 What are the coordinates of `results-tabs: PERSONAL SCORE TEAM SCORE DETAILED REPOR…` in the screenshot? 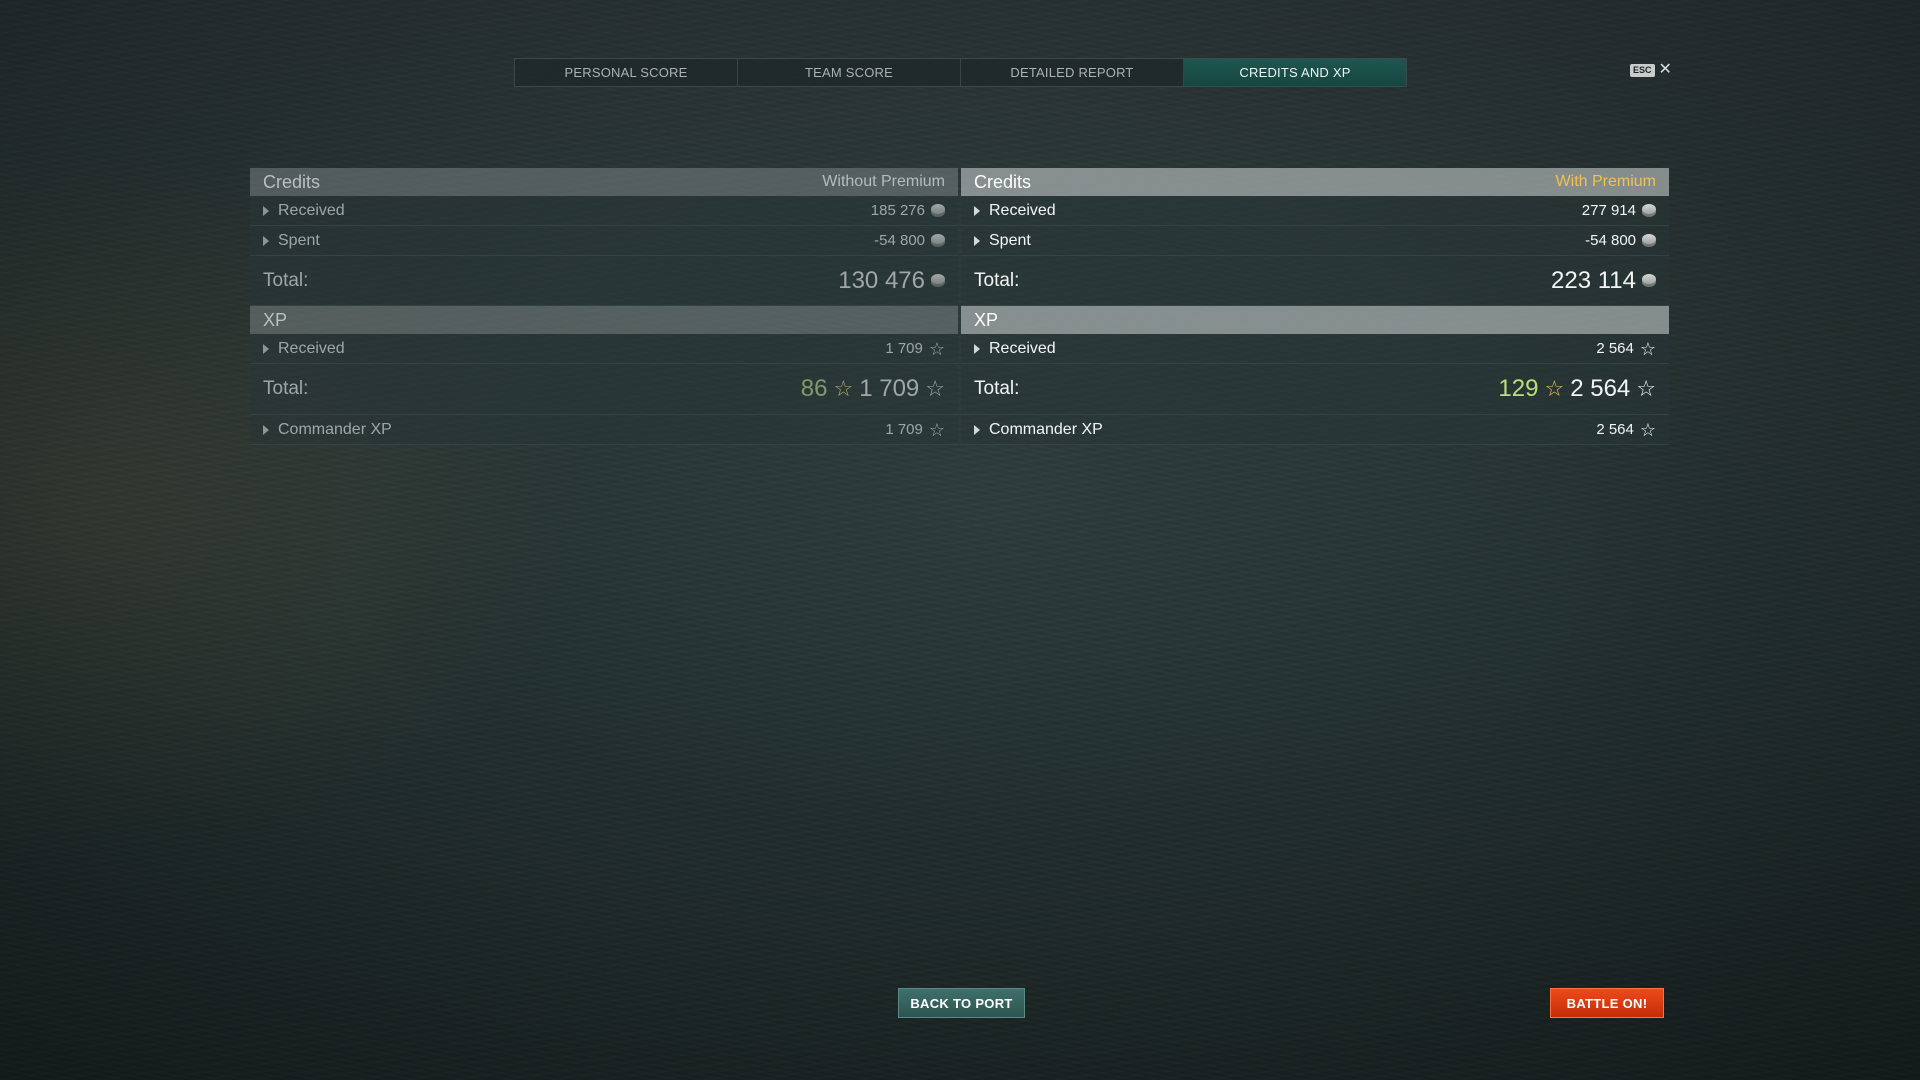 It's located at (960, 72).